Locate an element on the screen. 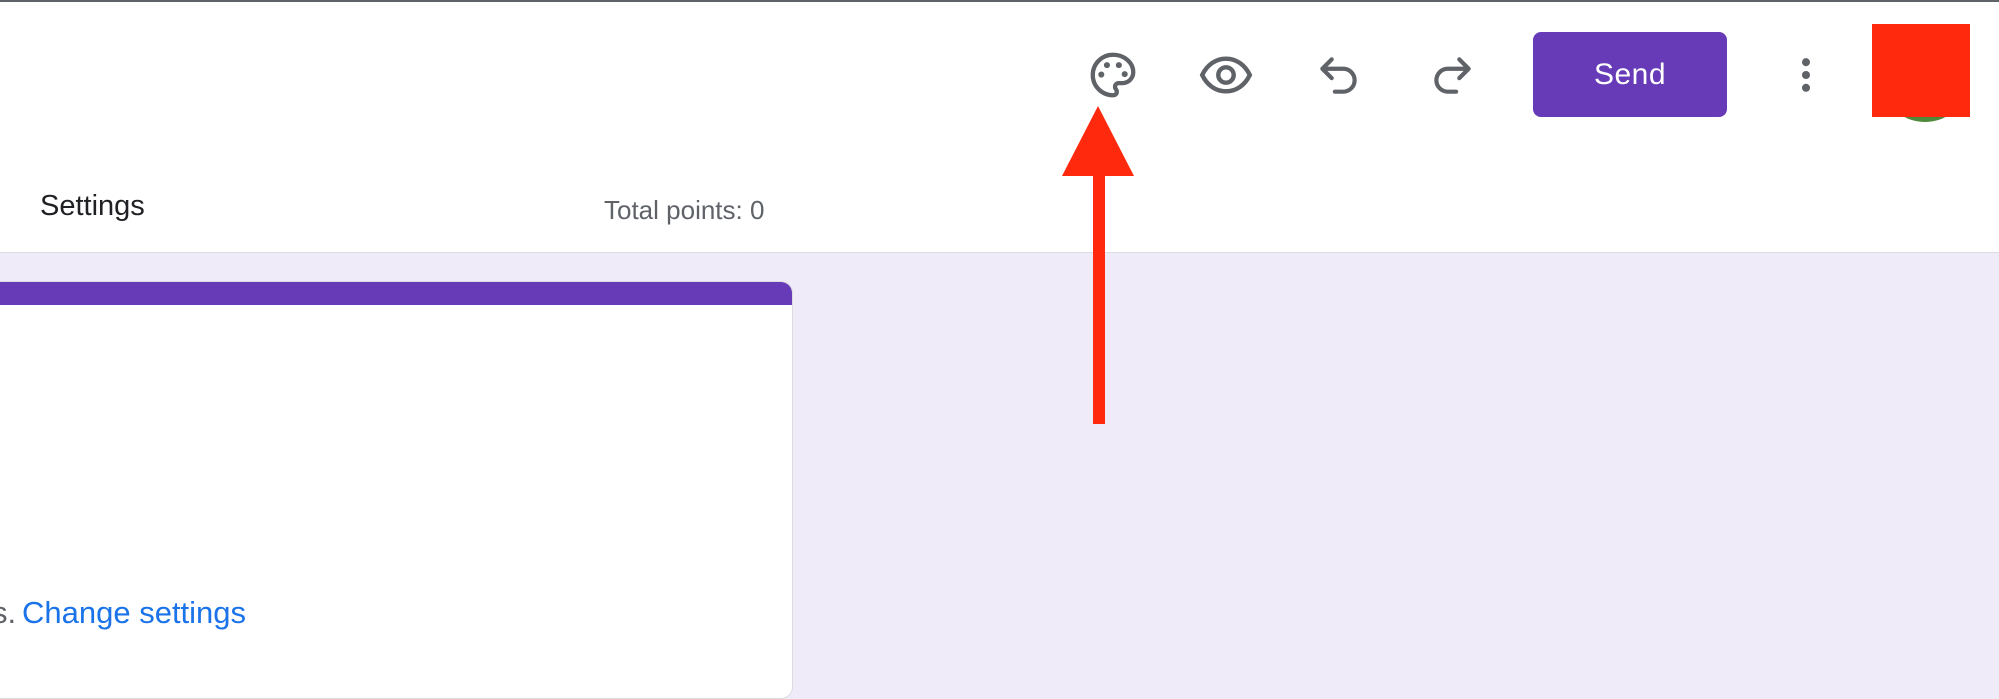  redo-icon is located at coordinates (1452, 75).